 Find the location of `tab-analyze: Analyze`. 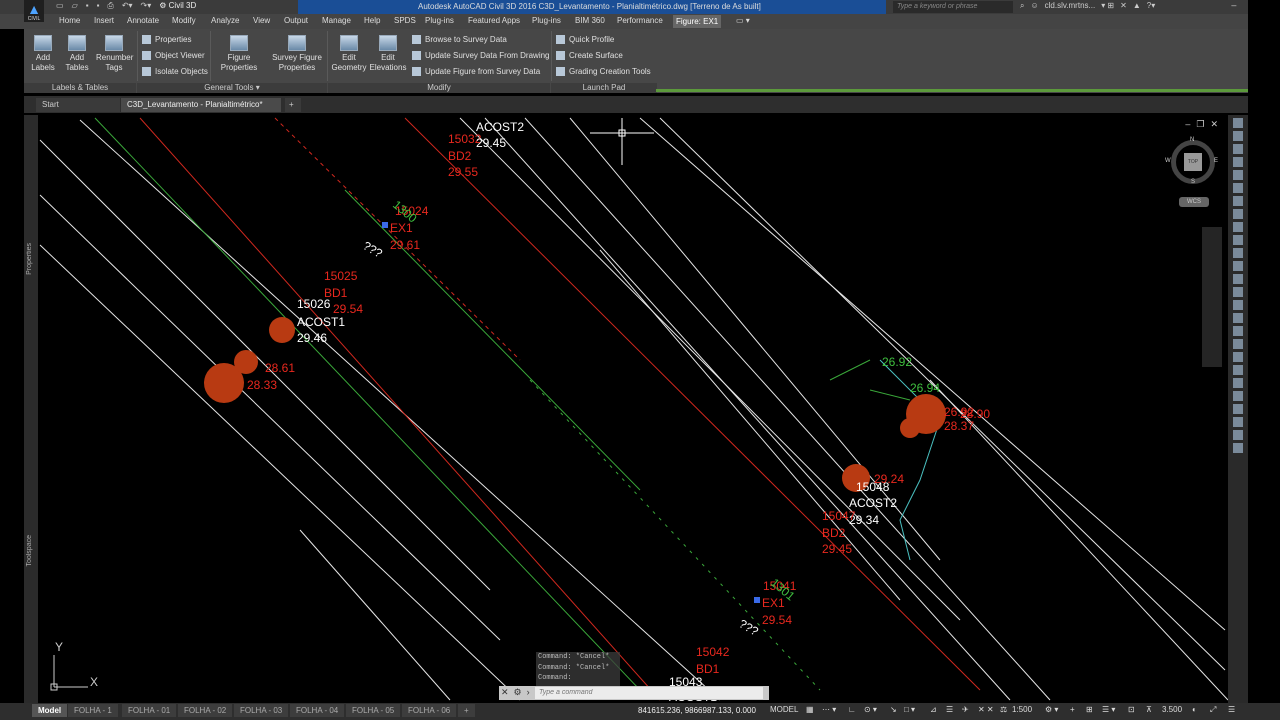

tab-analyze: Analyze is located at coordinates (225, 20).